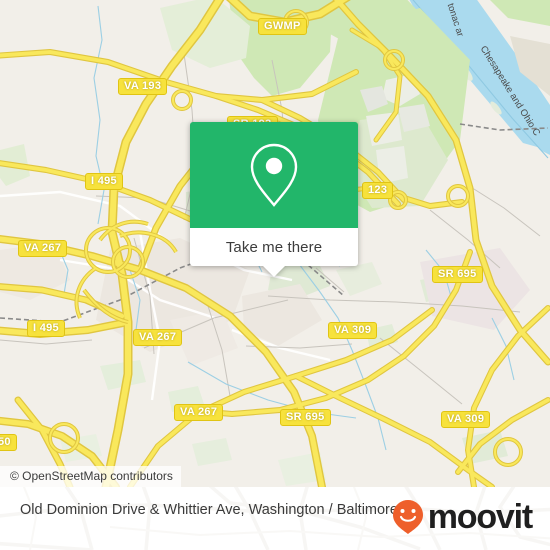  Describe the element at coordinates (282, 26) in the screenshot. I see `road-shield: GWMP` at that location.